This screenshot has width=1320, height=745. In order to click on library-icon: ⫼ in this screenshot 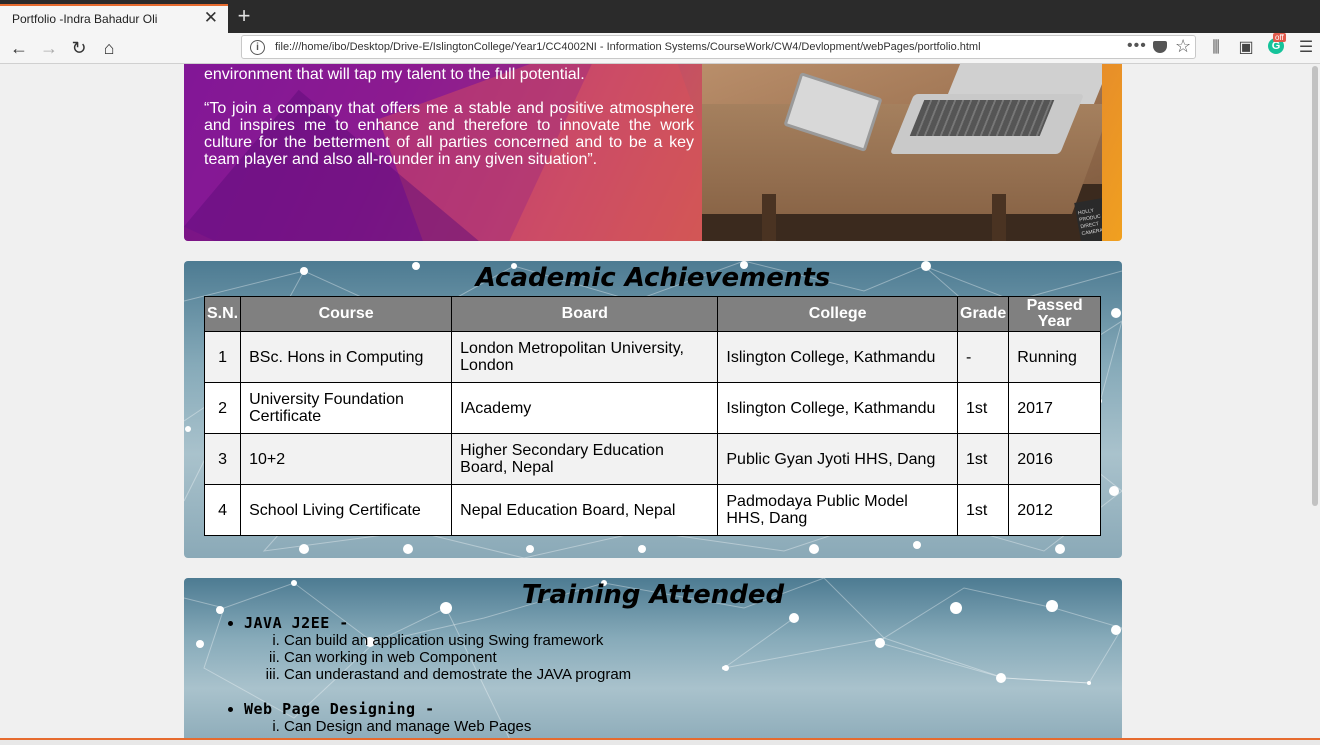, I will do `click(1216, 48)`.